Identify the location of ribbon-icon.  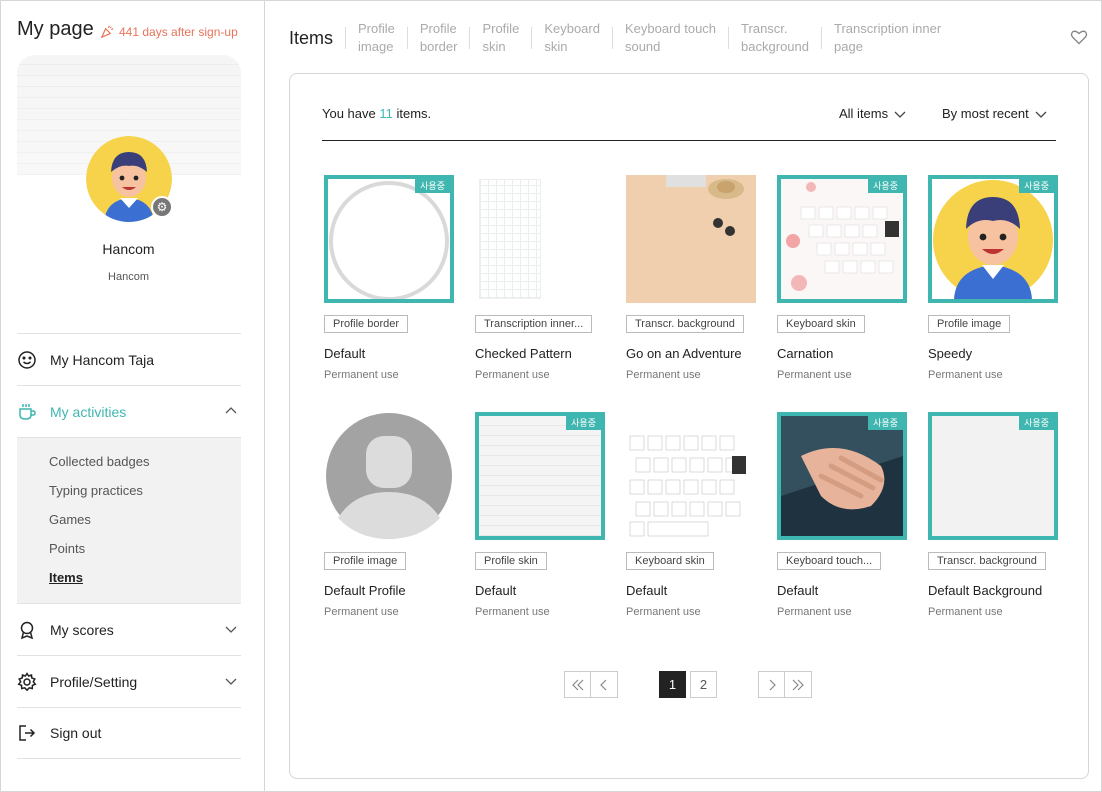
(27, 630).